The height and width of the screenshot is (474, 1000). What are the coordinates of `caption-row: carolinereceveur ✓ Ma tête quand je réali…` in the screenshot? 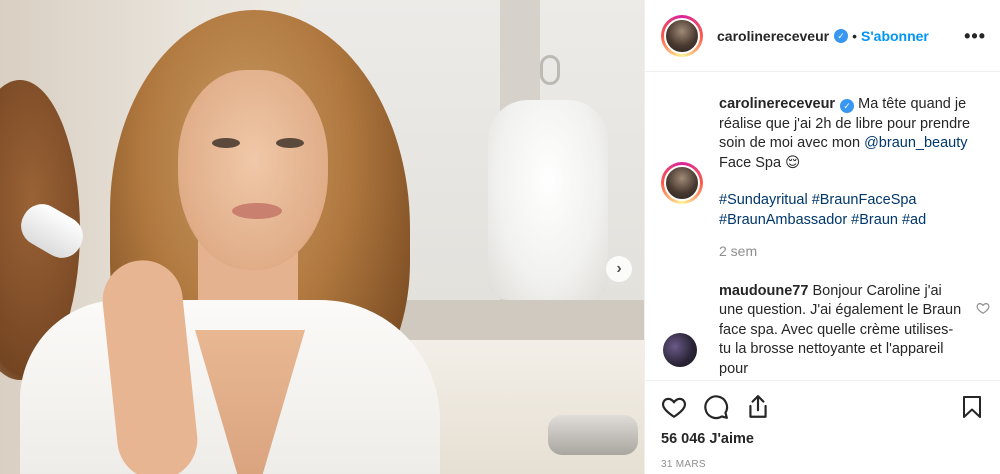 It's located at (822, 178).